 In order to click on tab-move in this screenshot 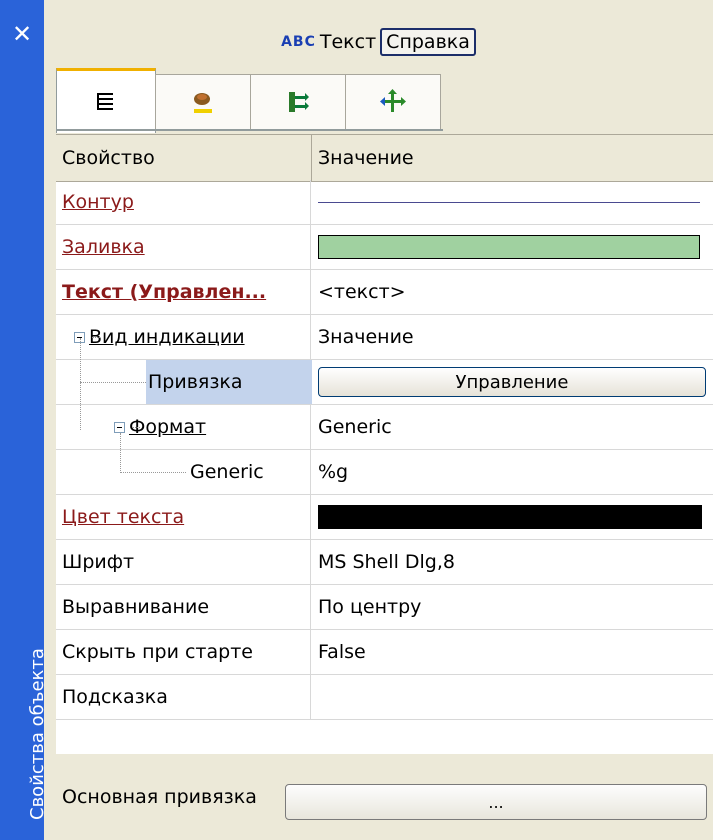, I will do `click(393, 101)`.